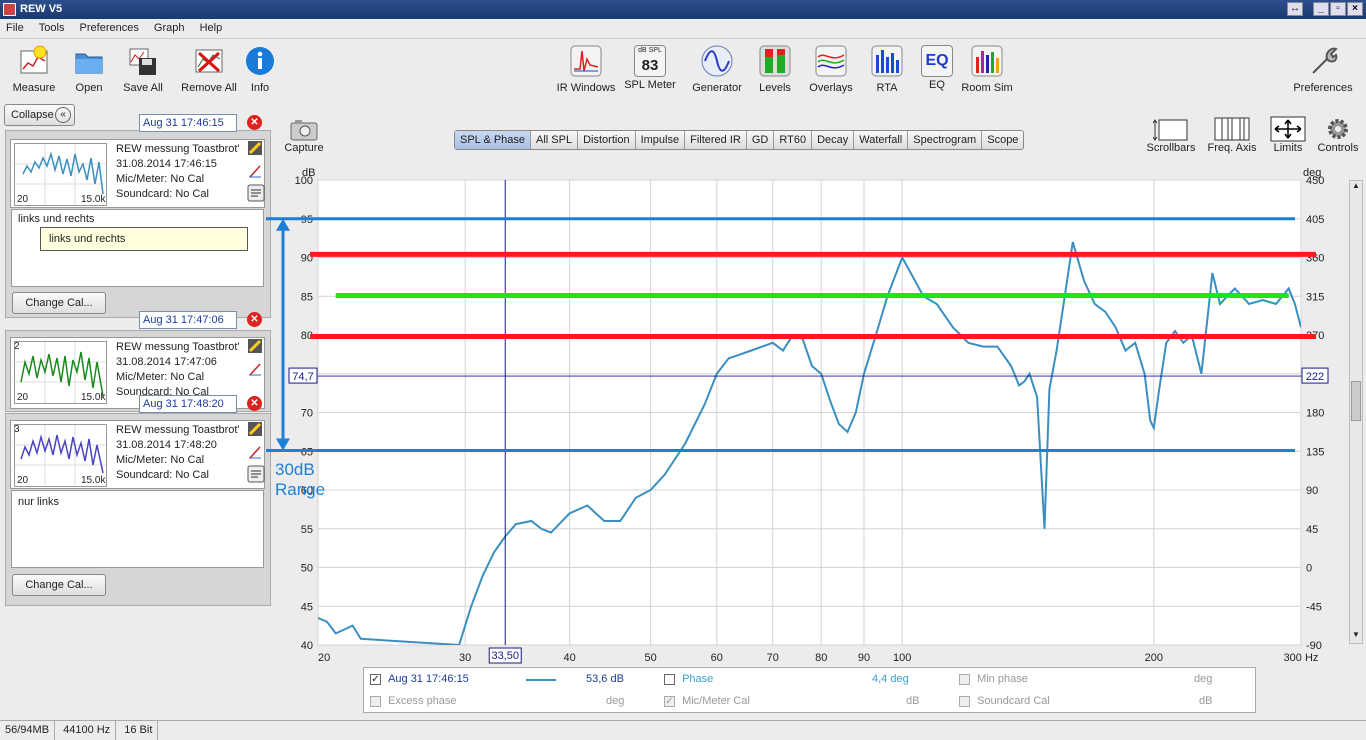 The width and height of the screenshot is (1366, 740). I want to click on tab-gd: GD, so click(761, 140).